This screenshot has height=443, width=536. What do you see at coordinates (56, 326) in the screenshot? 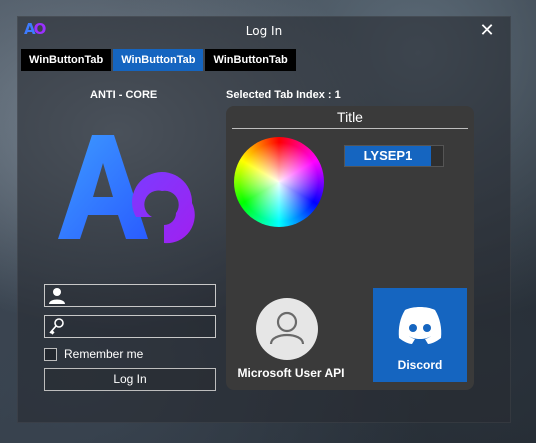
I see `key-icon` at bounding box center [56, 326].